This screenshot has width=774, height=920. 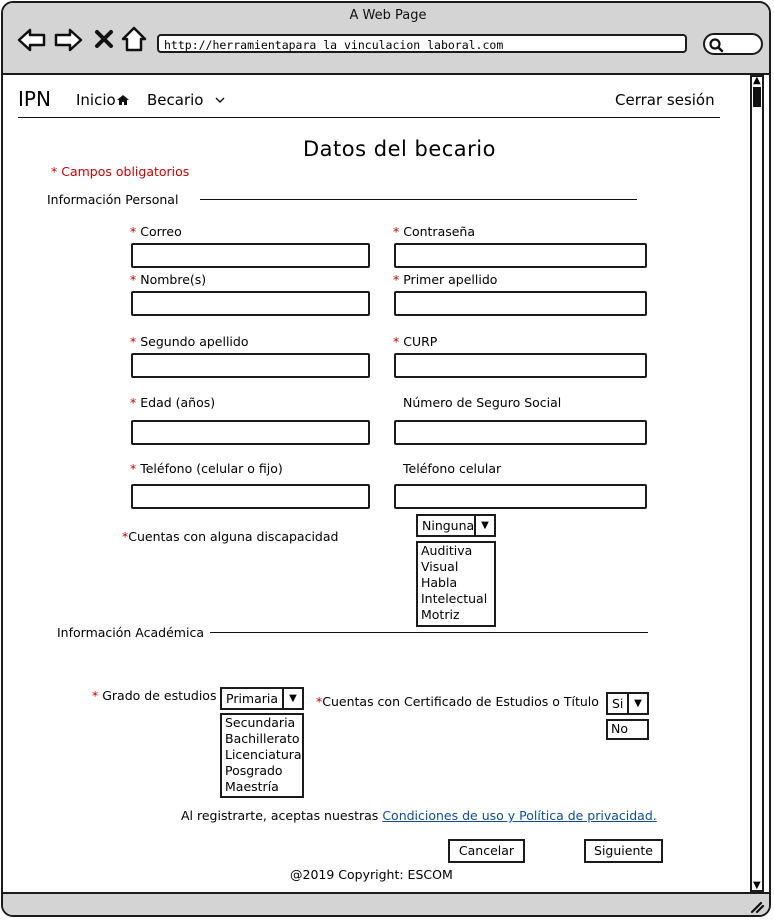 What do you see at coordinates (262, 755) in the screenshot?
I see `grado-option: Licenciatura` at bounding box center [262, 755].